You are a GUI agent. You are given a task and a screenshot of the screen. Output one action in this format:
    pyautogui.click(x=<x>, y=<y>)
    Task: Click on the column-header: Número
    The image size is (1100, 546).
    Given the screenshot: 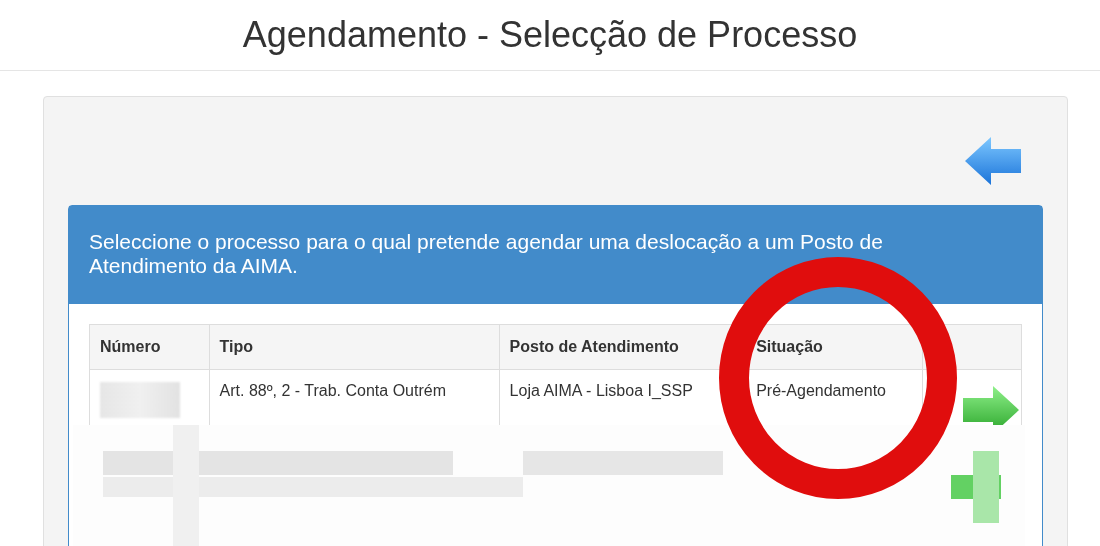 What is the action you would take?
    pyautogui.click(x=149, y=347)
    